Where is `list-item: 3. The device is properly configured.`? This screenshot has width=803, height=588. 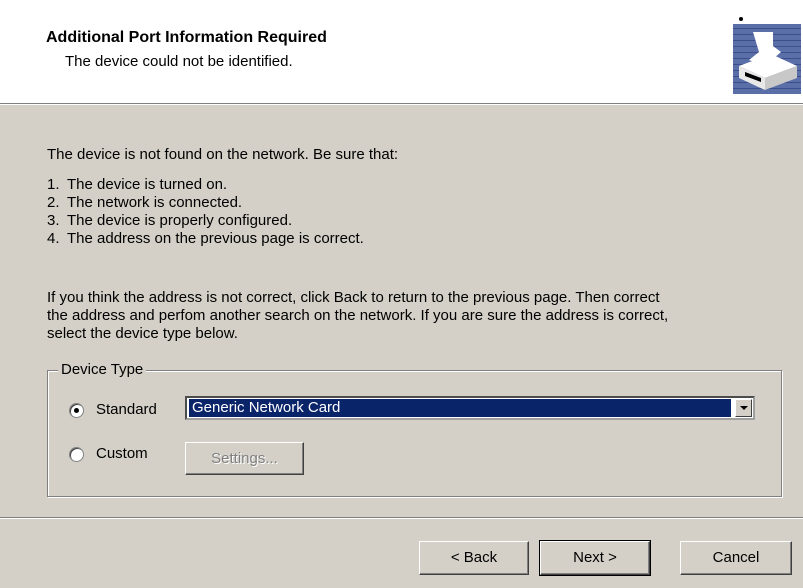
list-item: 3. The device is properly configured. is located at coordinates (169, 220).